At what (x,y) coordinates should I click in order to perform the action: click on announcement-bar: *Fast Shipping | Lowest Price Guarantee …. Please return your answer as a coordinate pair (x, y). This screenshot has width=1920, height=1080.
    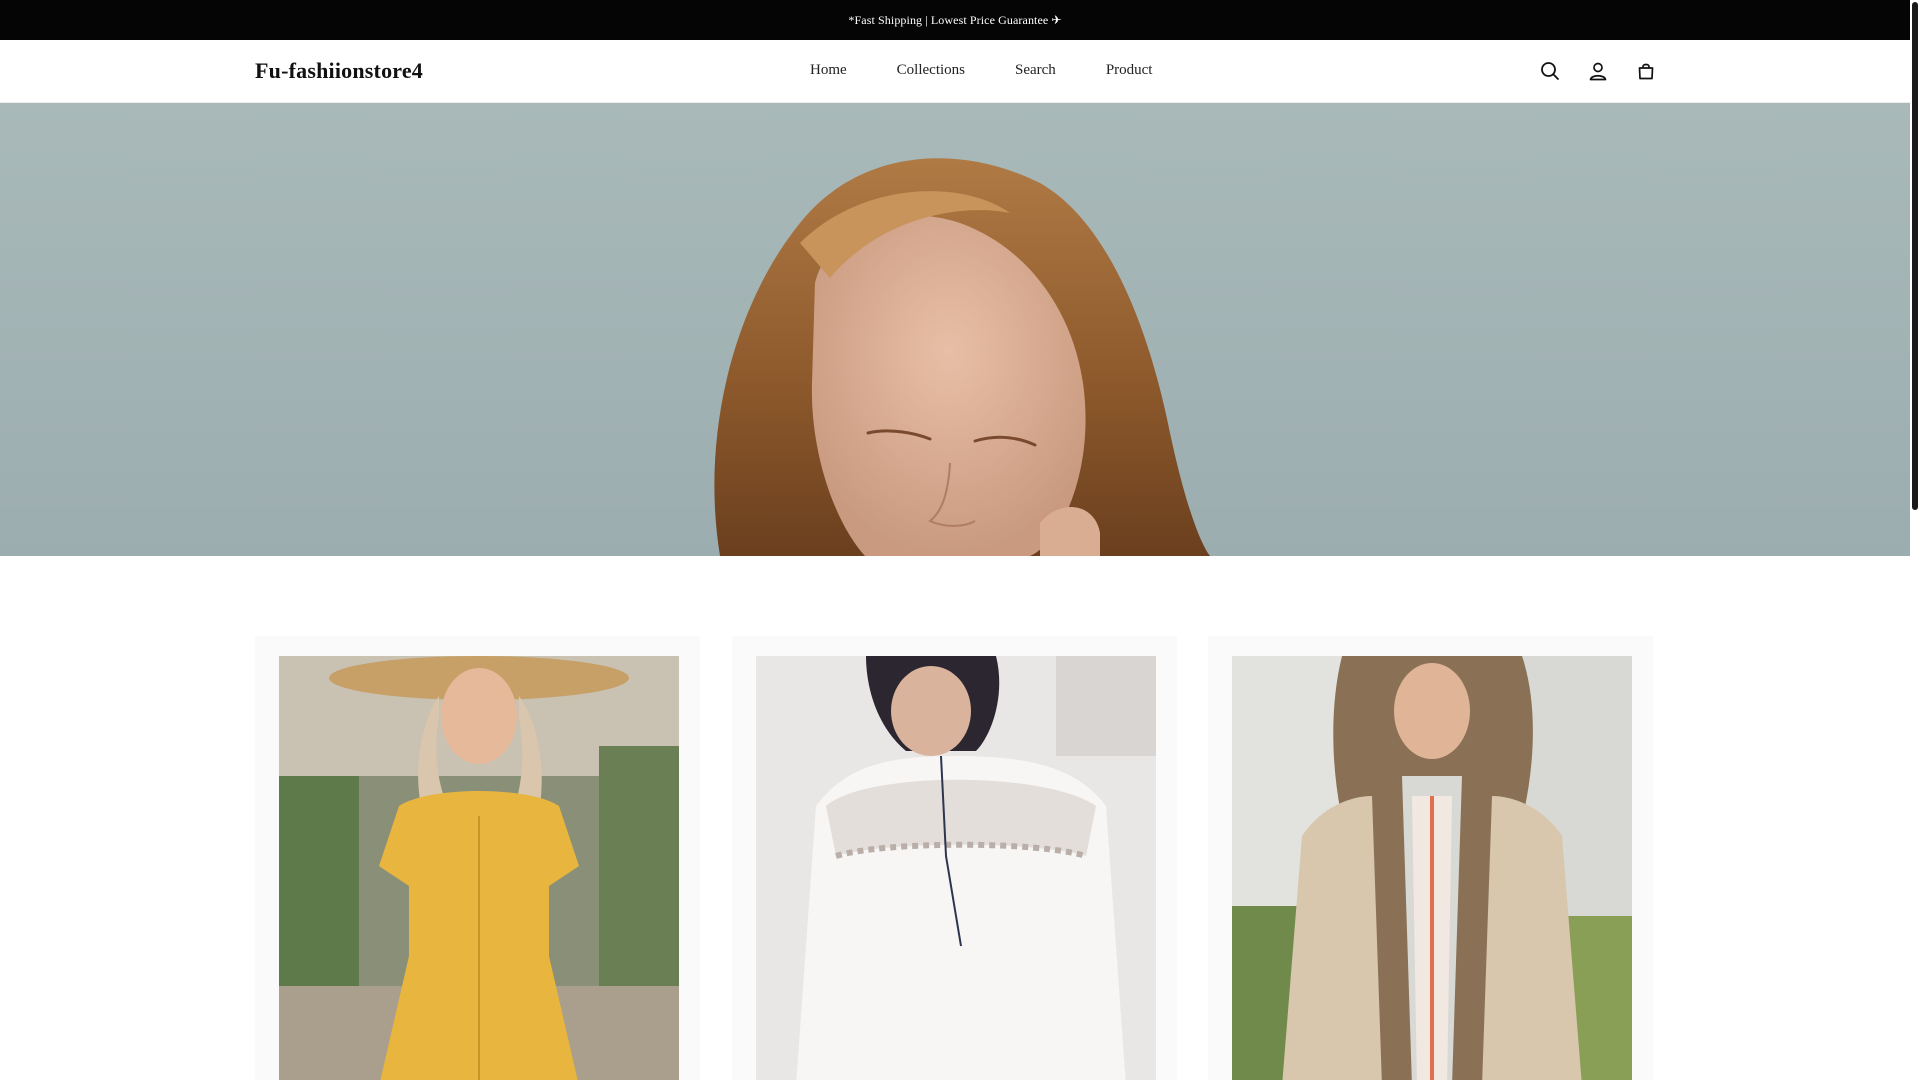
    Looking at the image, I should click on (955, 20).